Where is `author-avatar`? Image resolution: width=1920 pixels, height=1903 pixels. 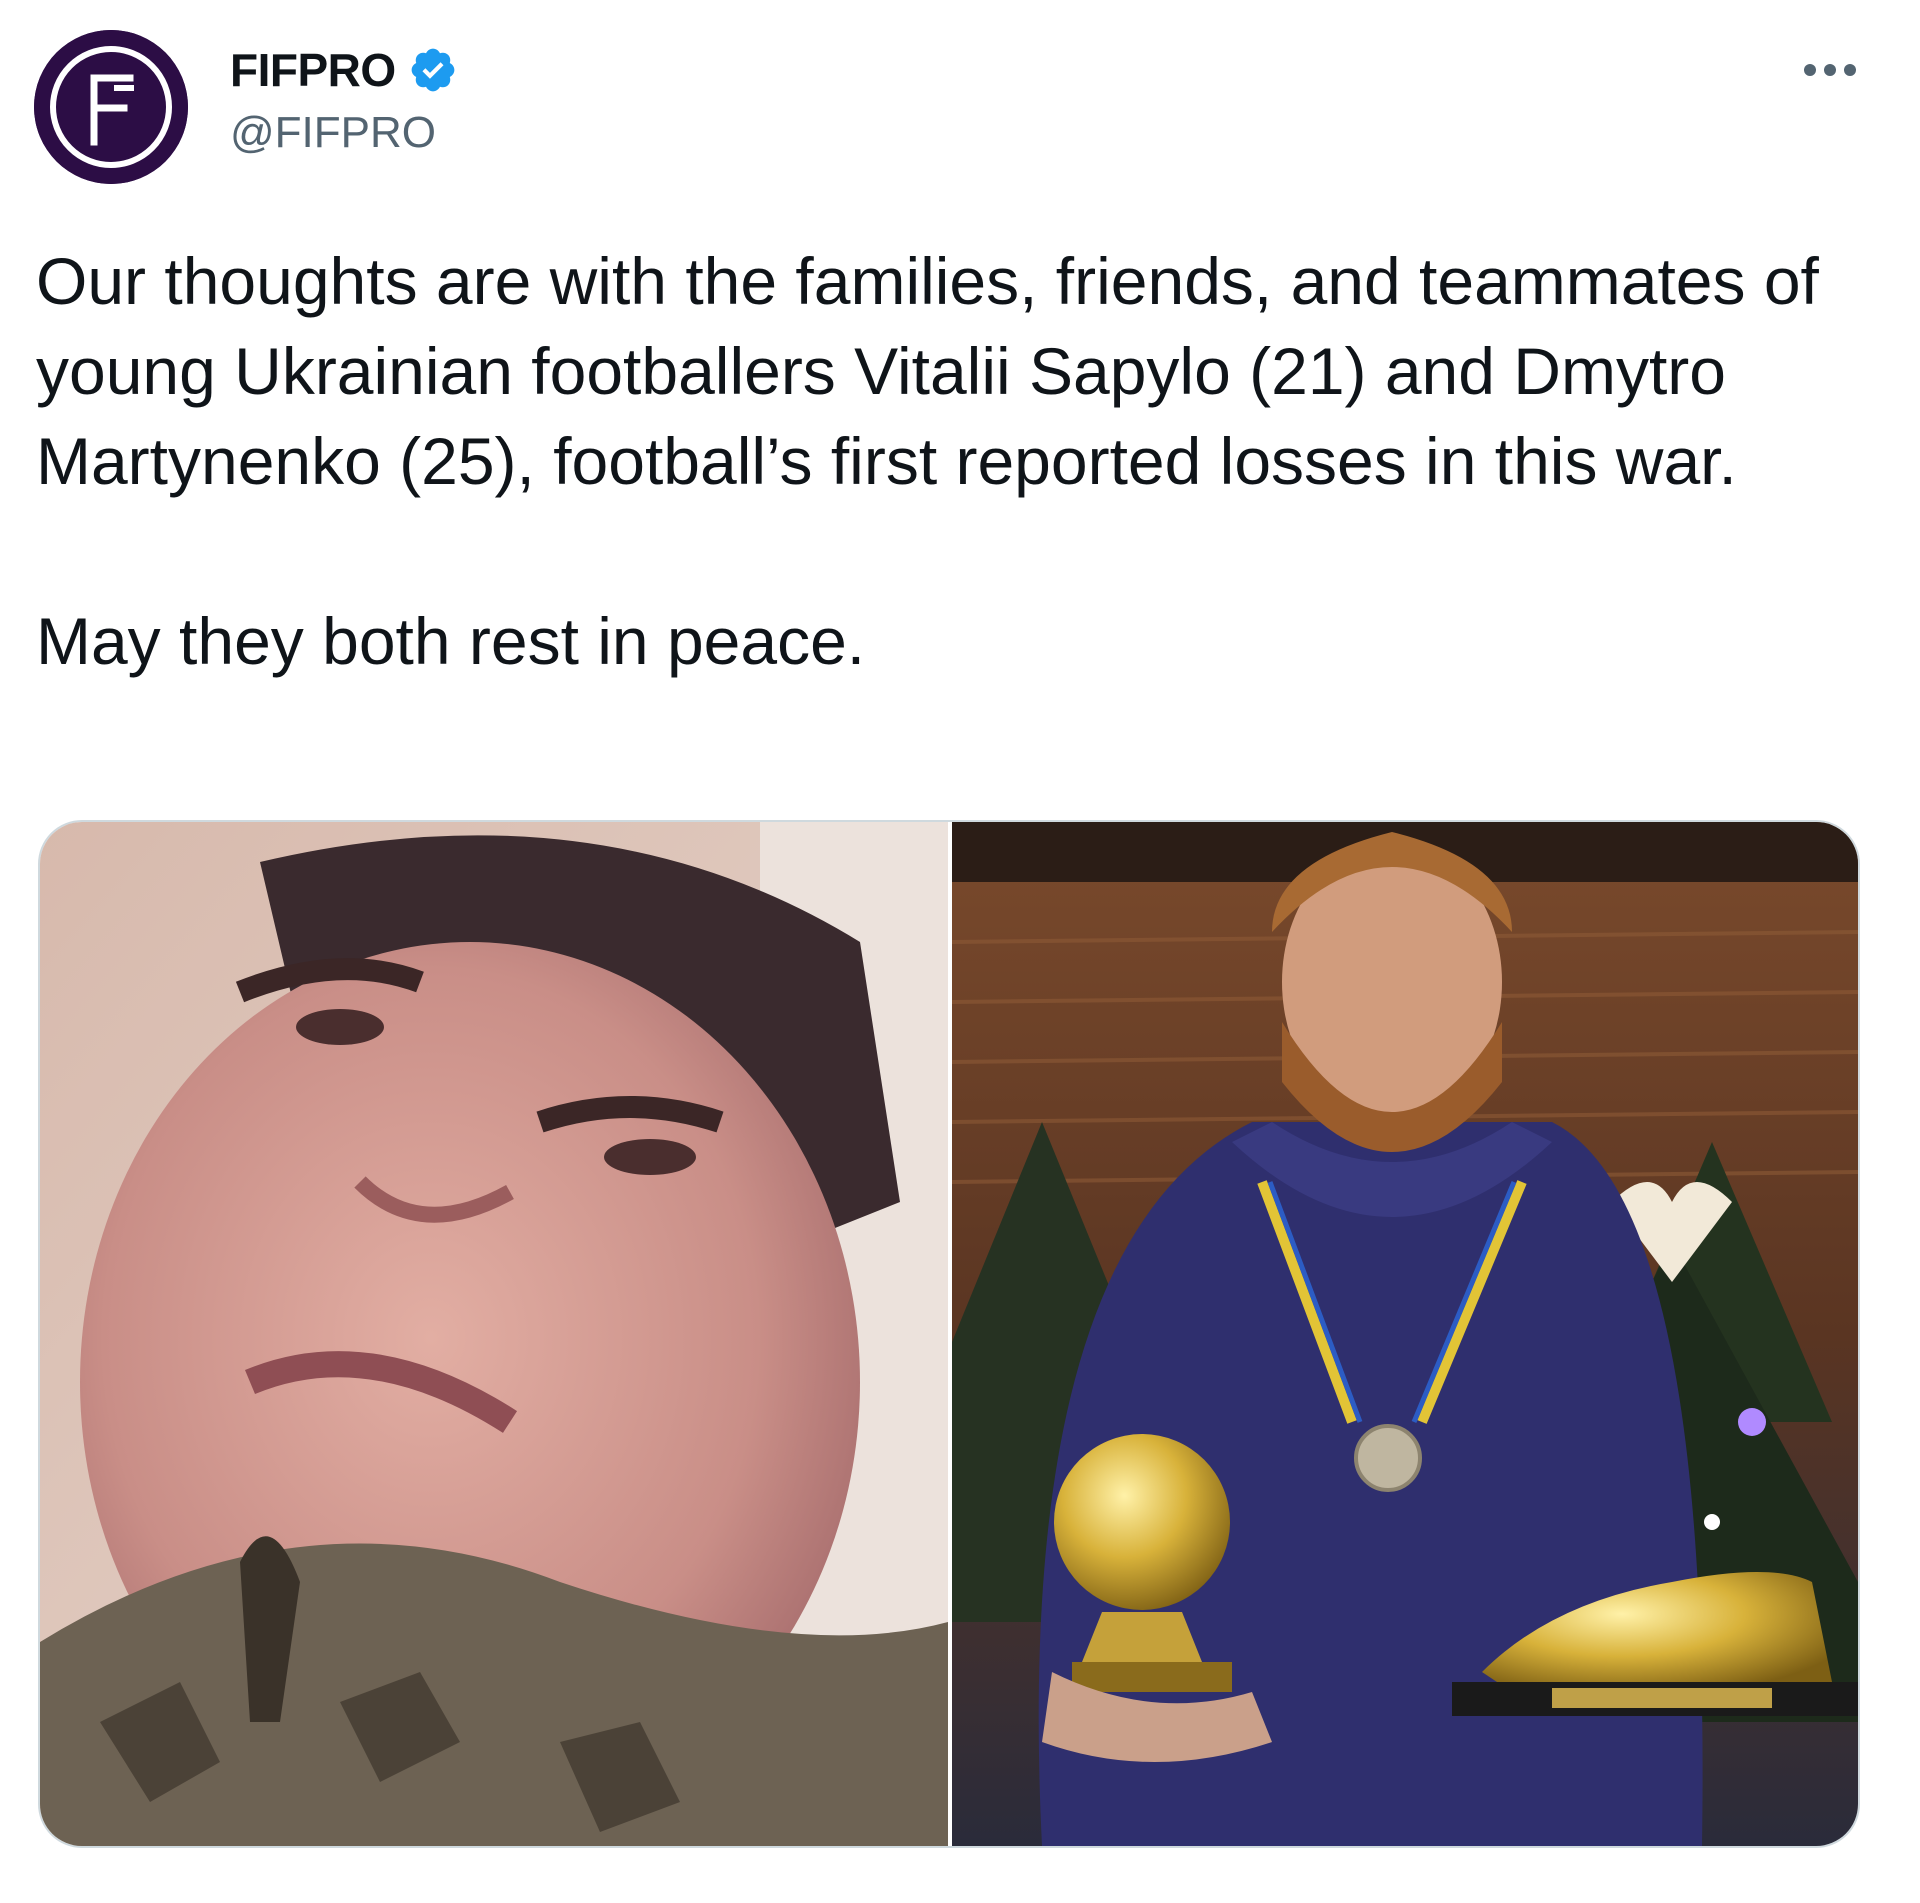 author-avatar is located at coordinates (111, 107).